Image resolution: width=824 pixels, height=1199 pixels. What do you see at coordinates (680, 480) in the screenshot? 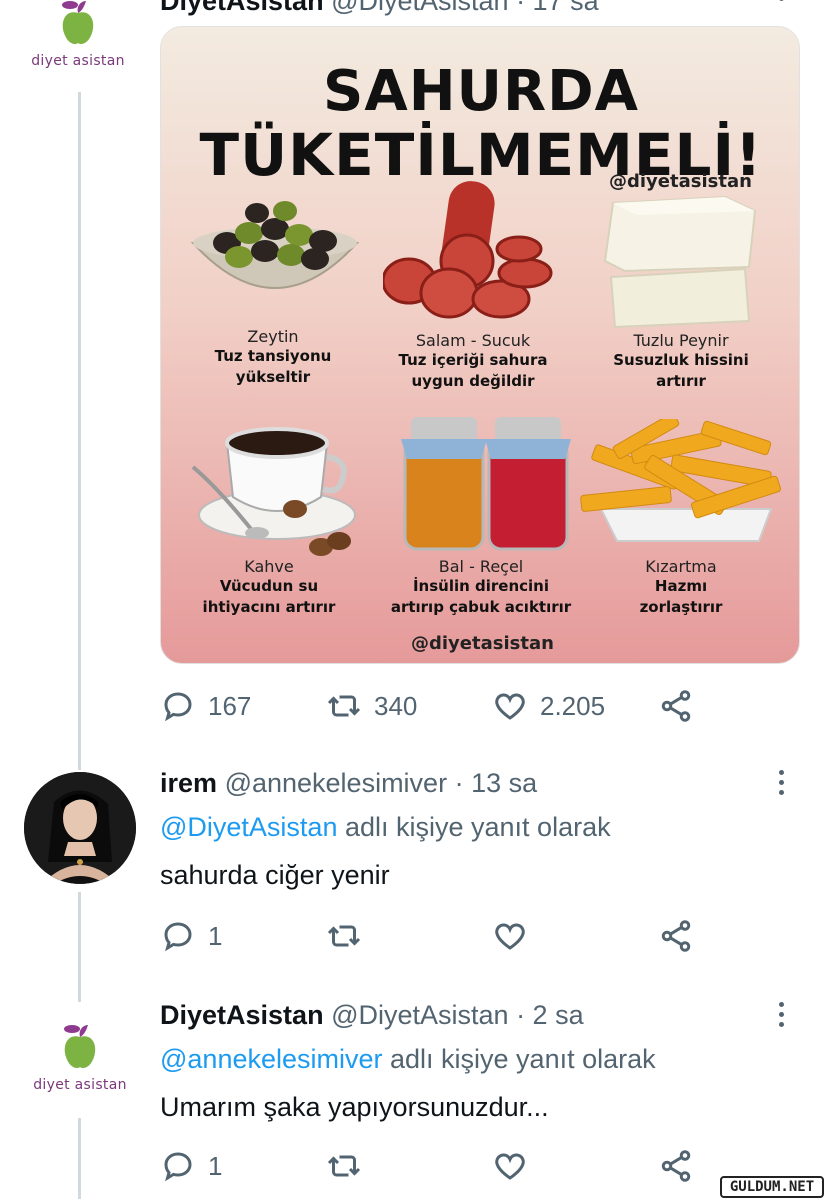
I see `fries-icon` at bounding box center [680, 480].